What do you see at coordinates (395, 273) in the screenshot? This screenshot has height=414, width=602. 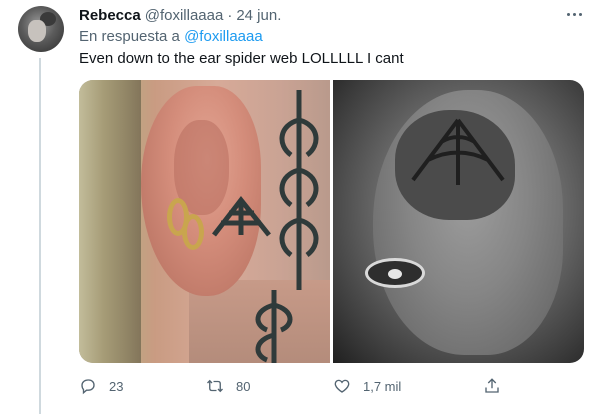 I see `earring-stud` at bounding box center [395, 273].